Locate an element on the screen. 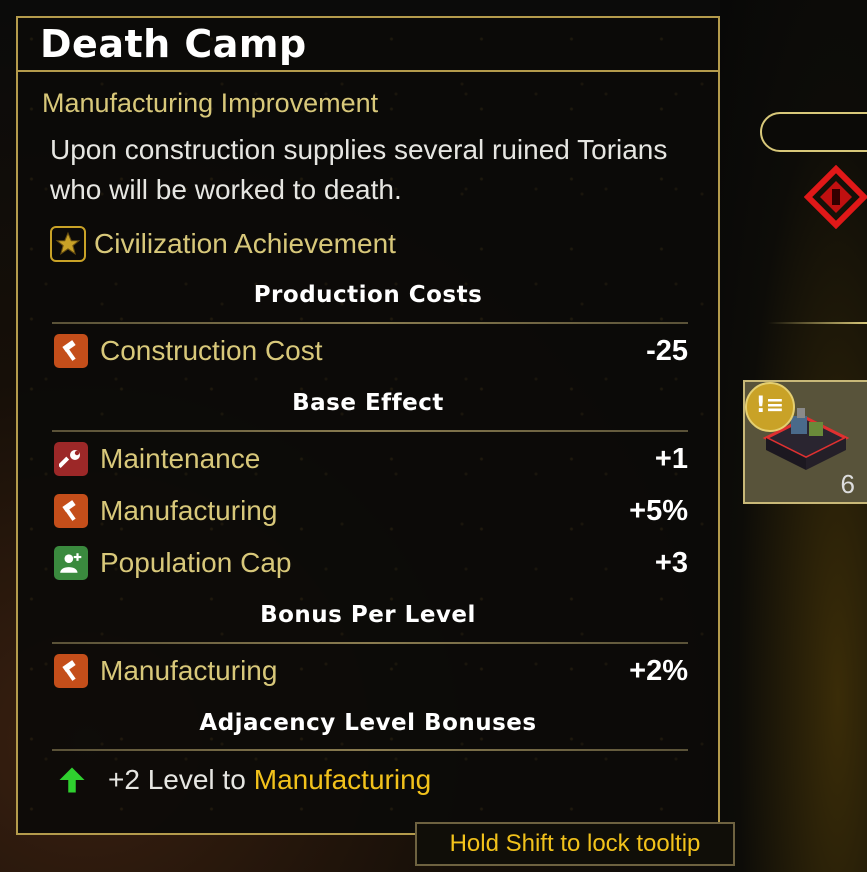 The image size is (867, 872). section-production-costs: Production Costs is located at coordinates (368, 295).